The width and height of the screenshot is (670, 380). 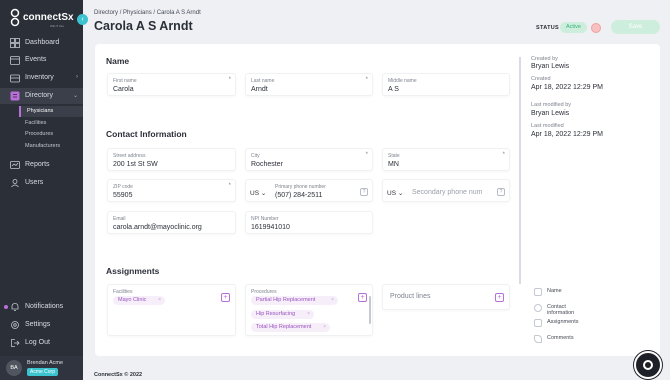 What do you see at coordinates (290, 327) in the screenshot?
I see `procedure-chip: Total Hip Replacement ×` at bounding box center [290, 327].